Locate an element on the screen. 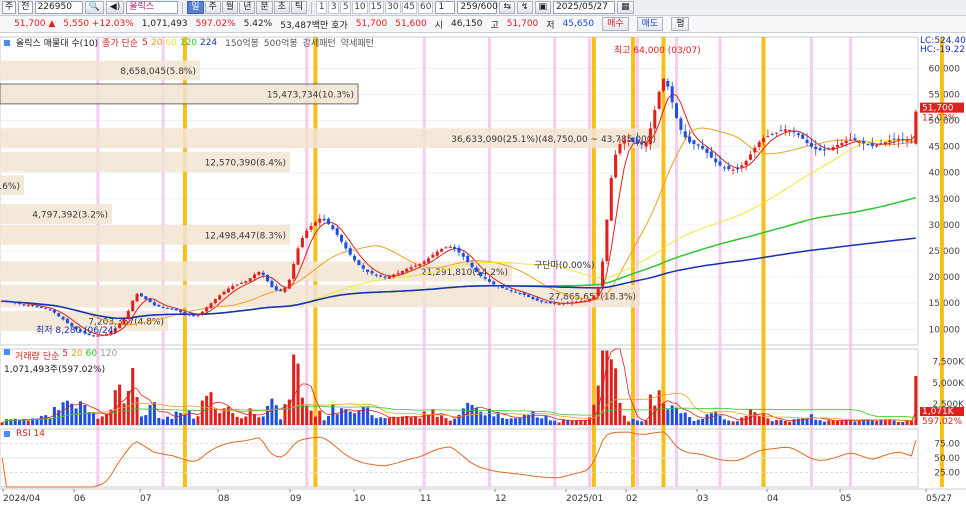 The height and width of the screenshot is (505, 966). move-icon: ⇆ is located at coordinates (507, 7).